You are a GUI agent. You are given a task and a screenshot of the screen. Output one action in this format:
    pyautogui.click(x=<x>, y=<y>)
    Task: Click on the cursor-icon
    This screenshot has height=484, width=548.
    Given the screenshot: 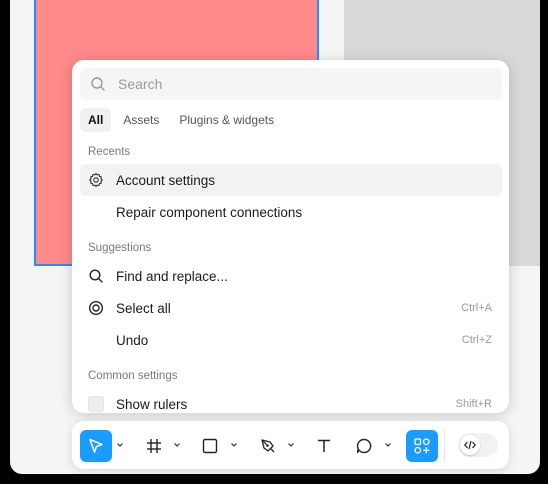 What is the action you would take?
    pyautogui.click(x=96, y=445)
    